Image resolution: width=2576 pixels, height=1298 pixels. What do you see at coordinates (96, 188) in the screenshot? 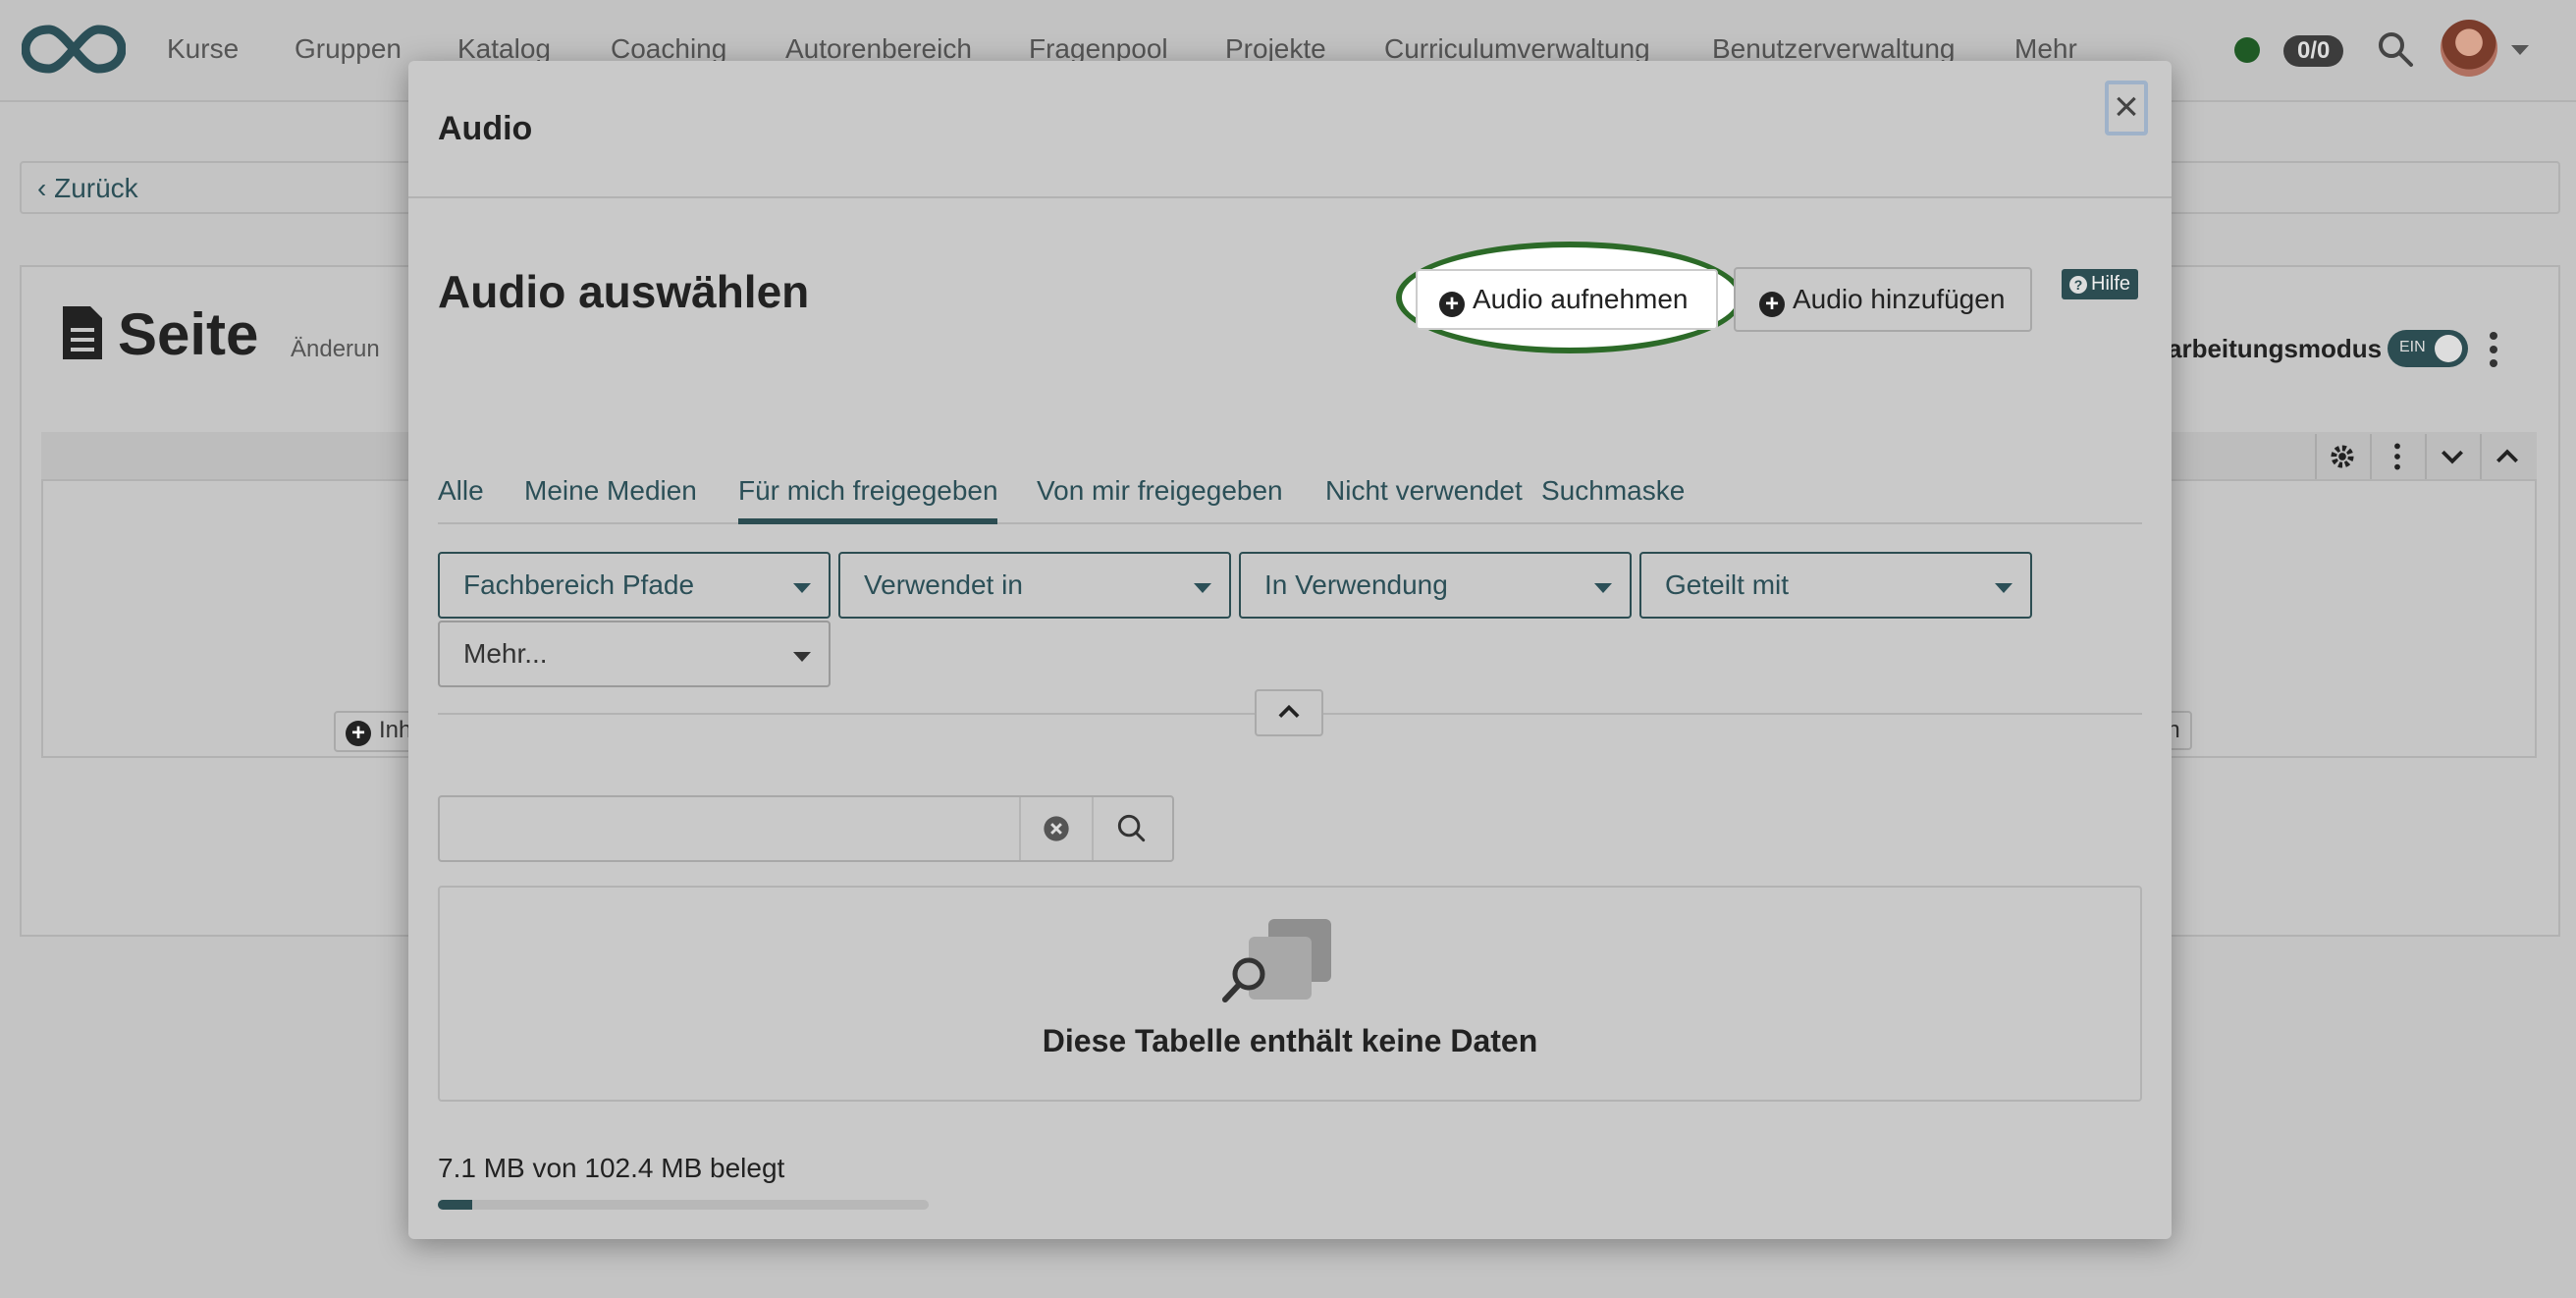
I see `back-label: Zurück` at bounding box center [96, 188].